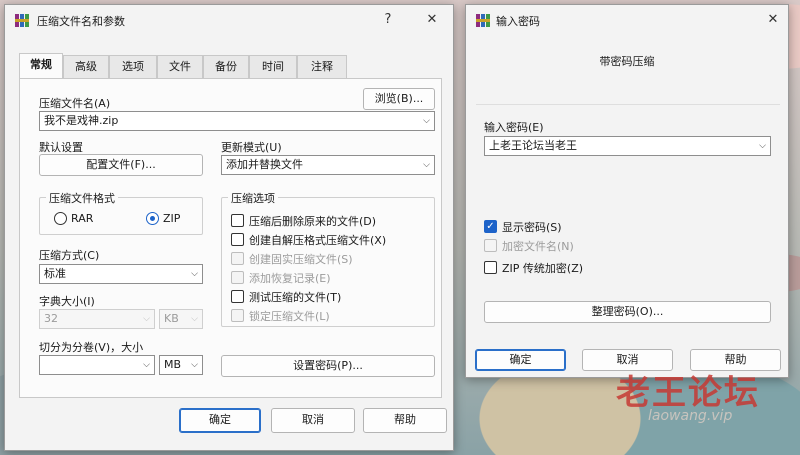 The height and width of the screenshot is (455, 800). Describe the element at coordinates (237, 239) in the screenshot. I see `sfx-checkbox` at that location.